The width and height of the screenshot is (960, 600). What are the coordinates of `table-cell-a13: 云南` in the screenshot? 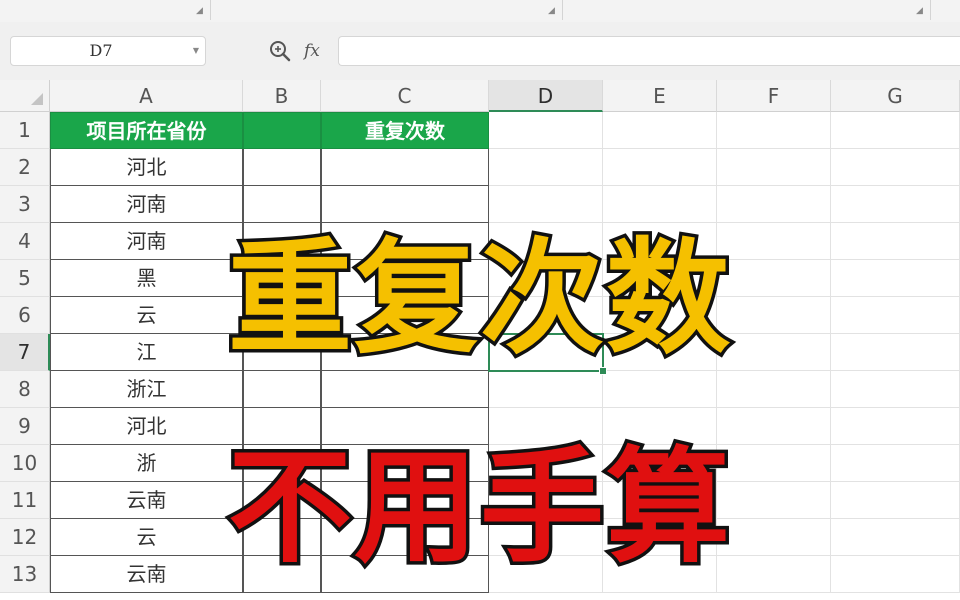 It's located at (146, 574).